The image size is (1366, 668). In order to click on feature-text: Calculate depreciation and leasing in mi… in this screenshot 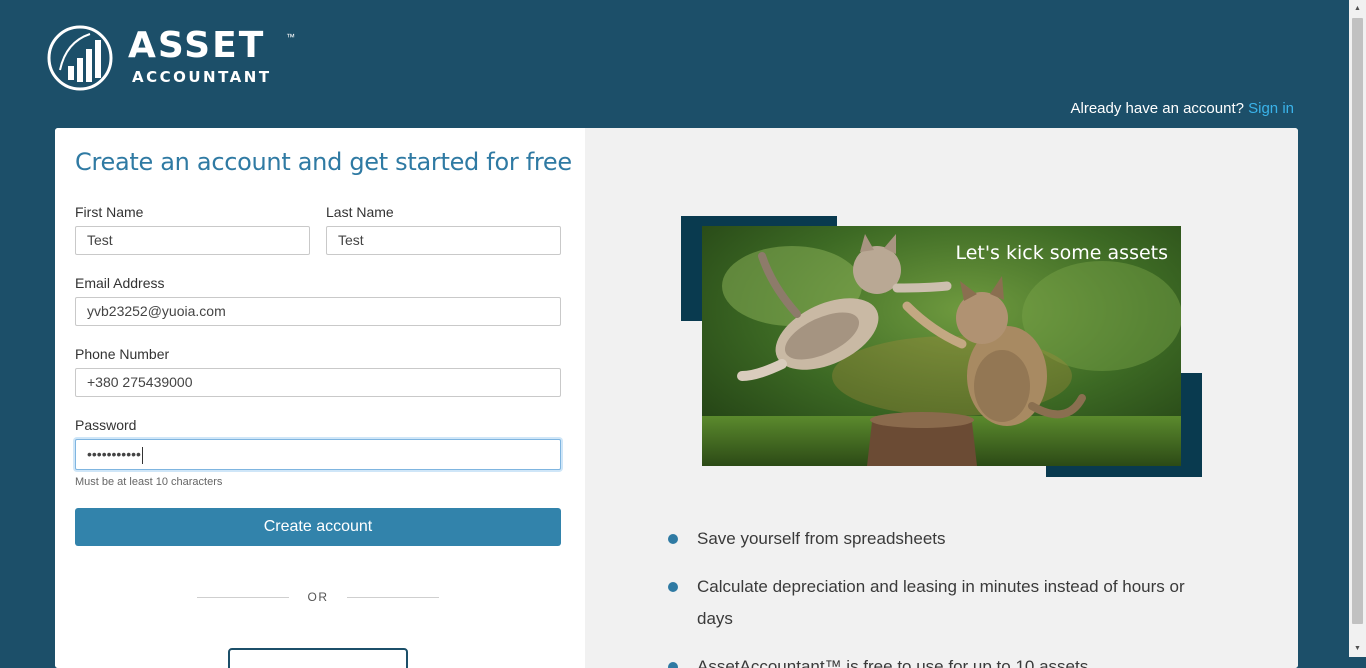, I will do `click(941, 602)`.